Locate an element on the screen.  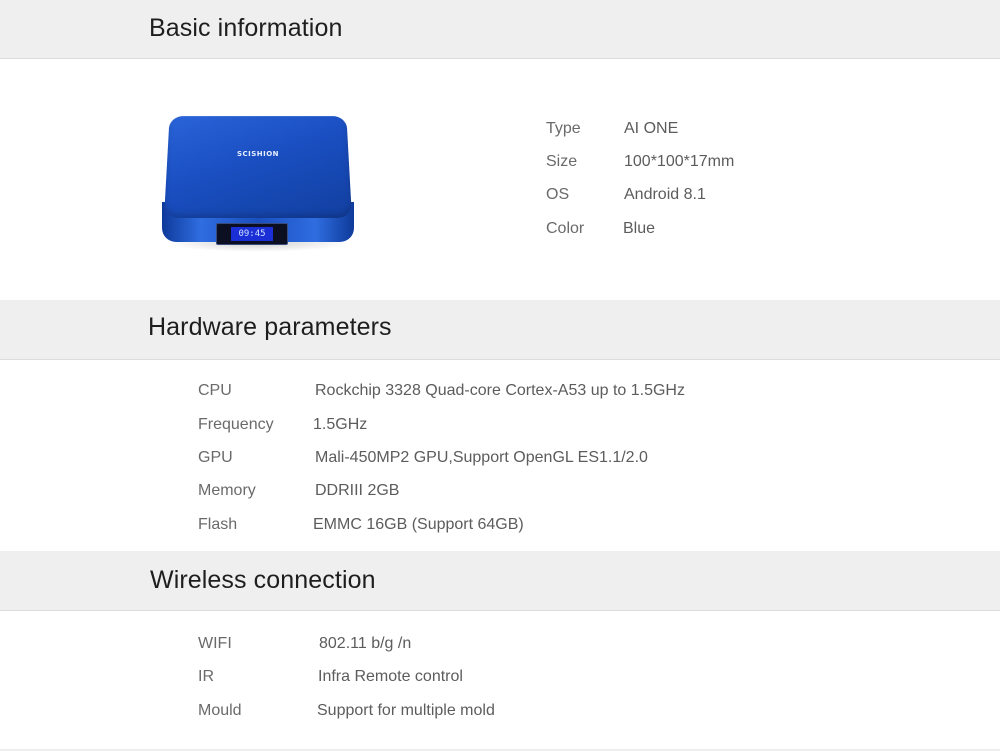
spec-label: Memory is located at coordinates (227, 490).